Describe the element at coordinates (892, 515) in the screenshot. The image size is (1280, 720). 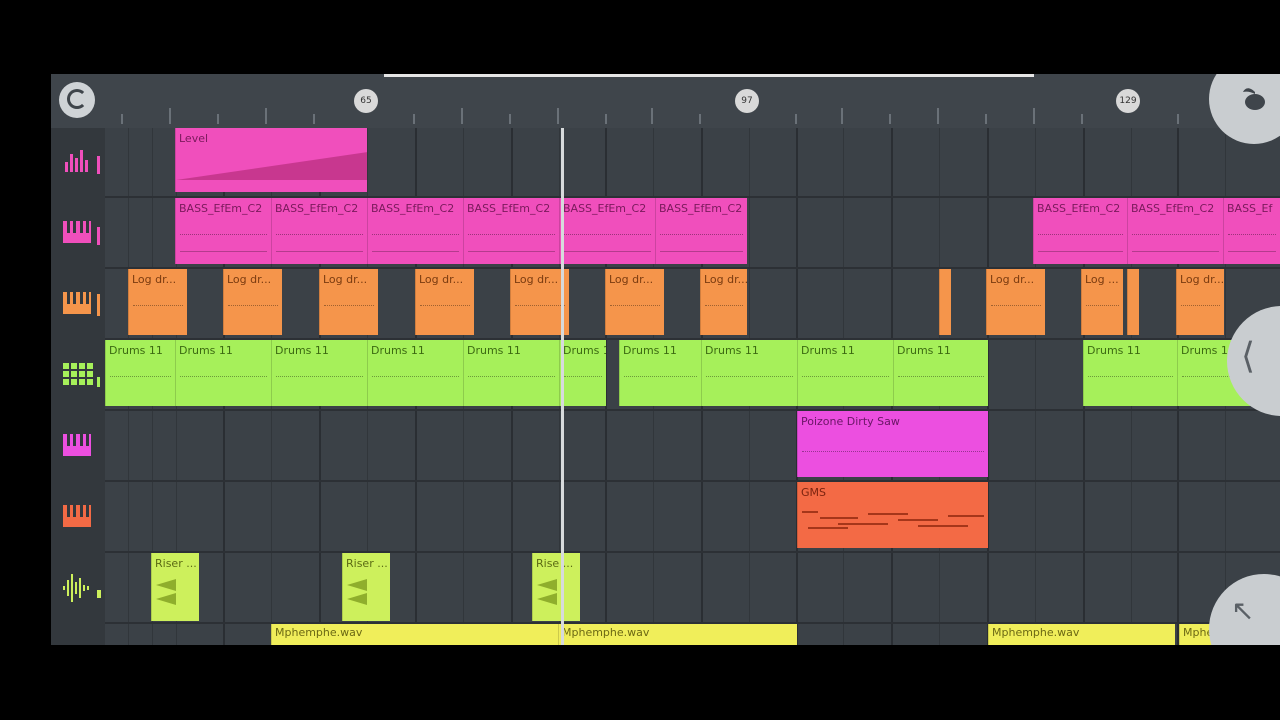
I see `clip-gms: GMS` at that location.